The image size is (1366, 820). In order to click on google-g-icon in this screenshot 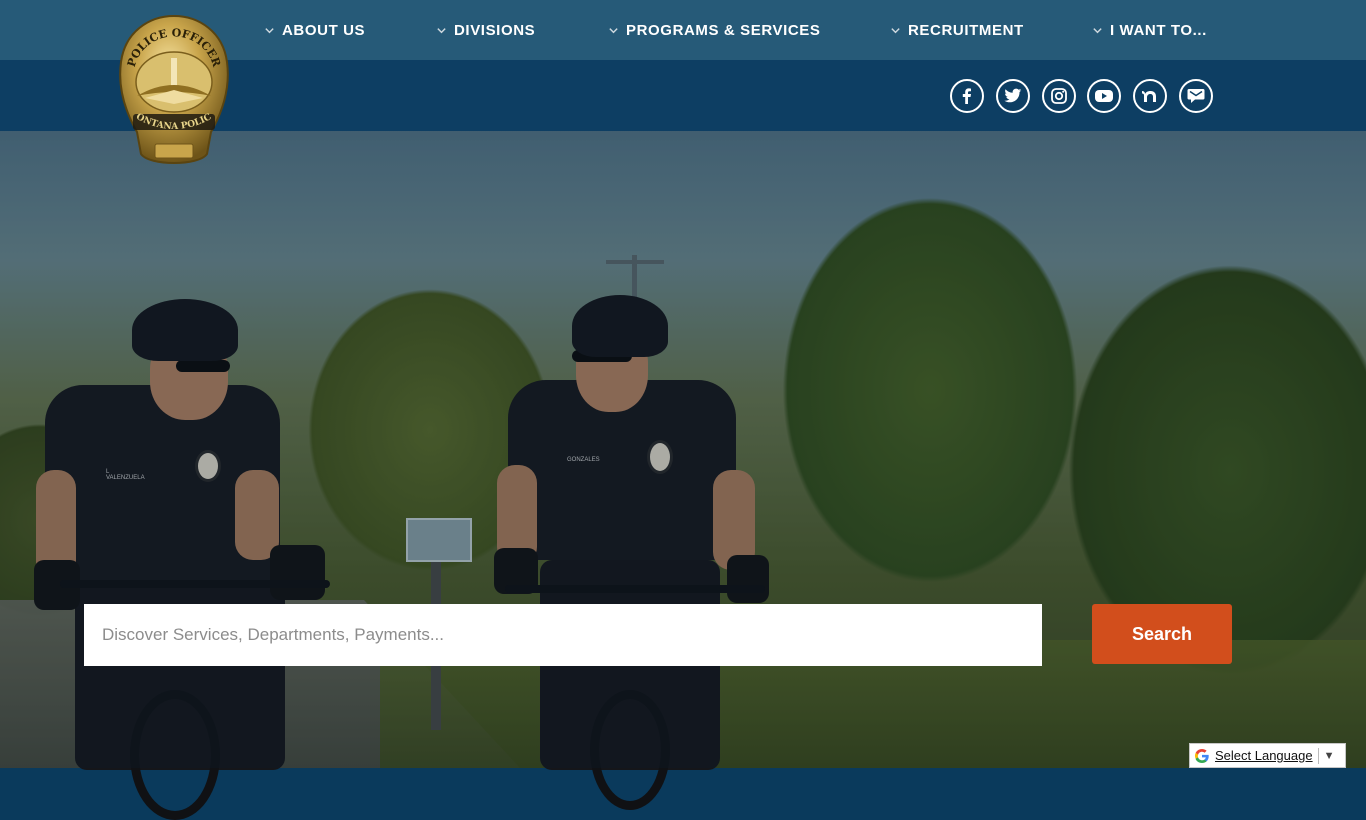, I will do `click(1201, 755)`.